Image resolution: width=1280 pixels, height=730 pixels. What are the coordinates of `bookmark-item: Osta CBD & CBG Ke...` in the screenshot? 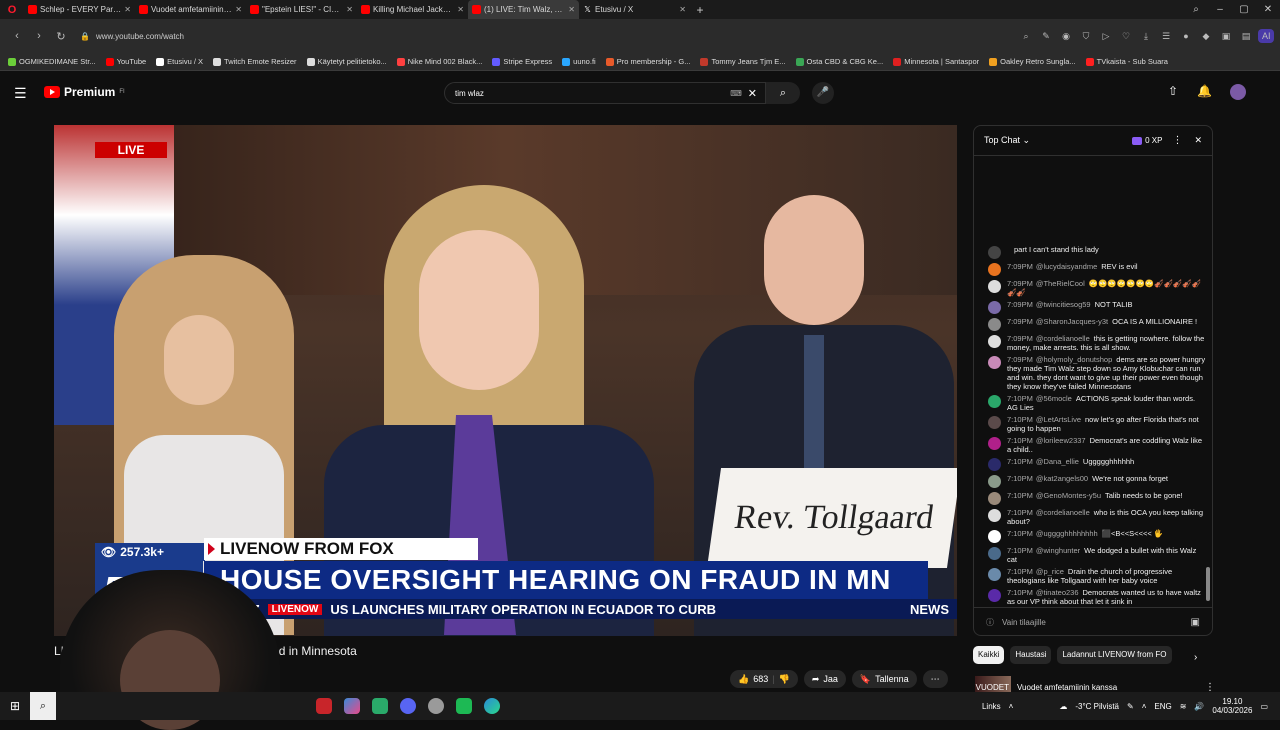 It's located at (839, 61).